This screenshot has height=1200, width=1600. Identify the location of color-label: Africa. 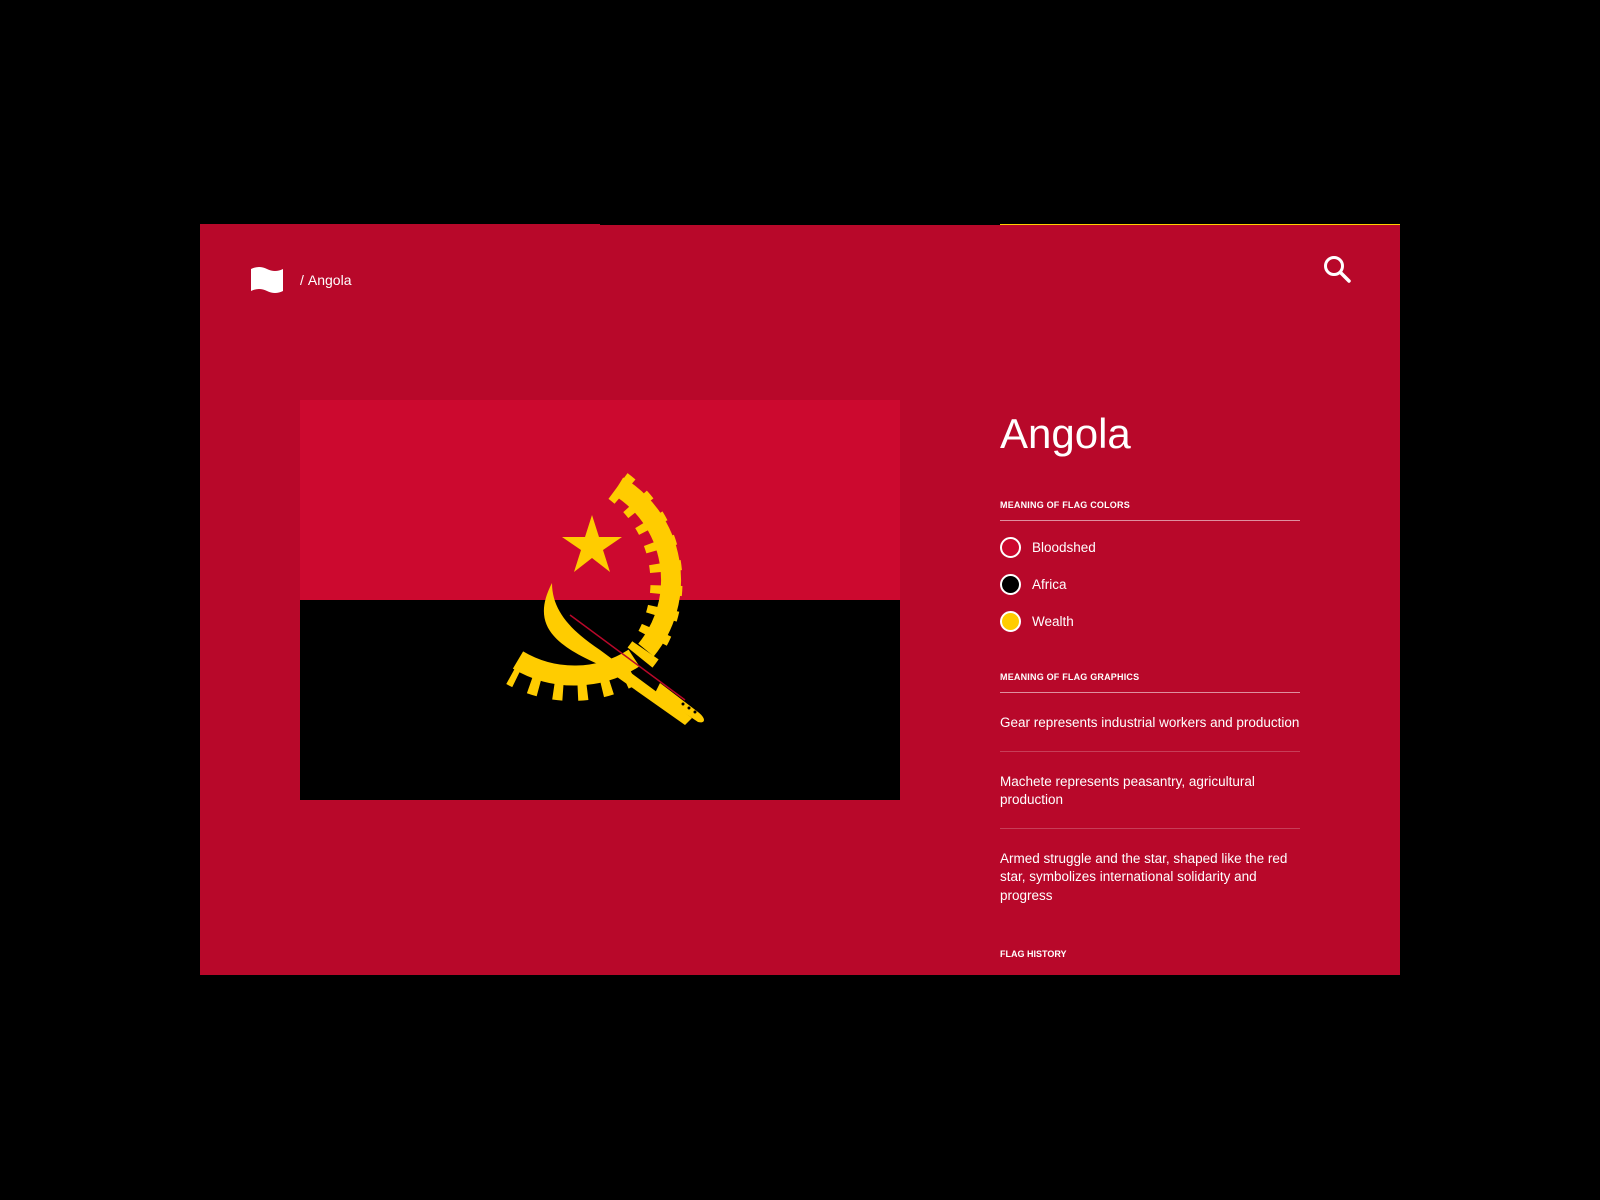
(1049, 584).